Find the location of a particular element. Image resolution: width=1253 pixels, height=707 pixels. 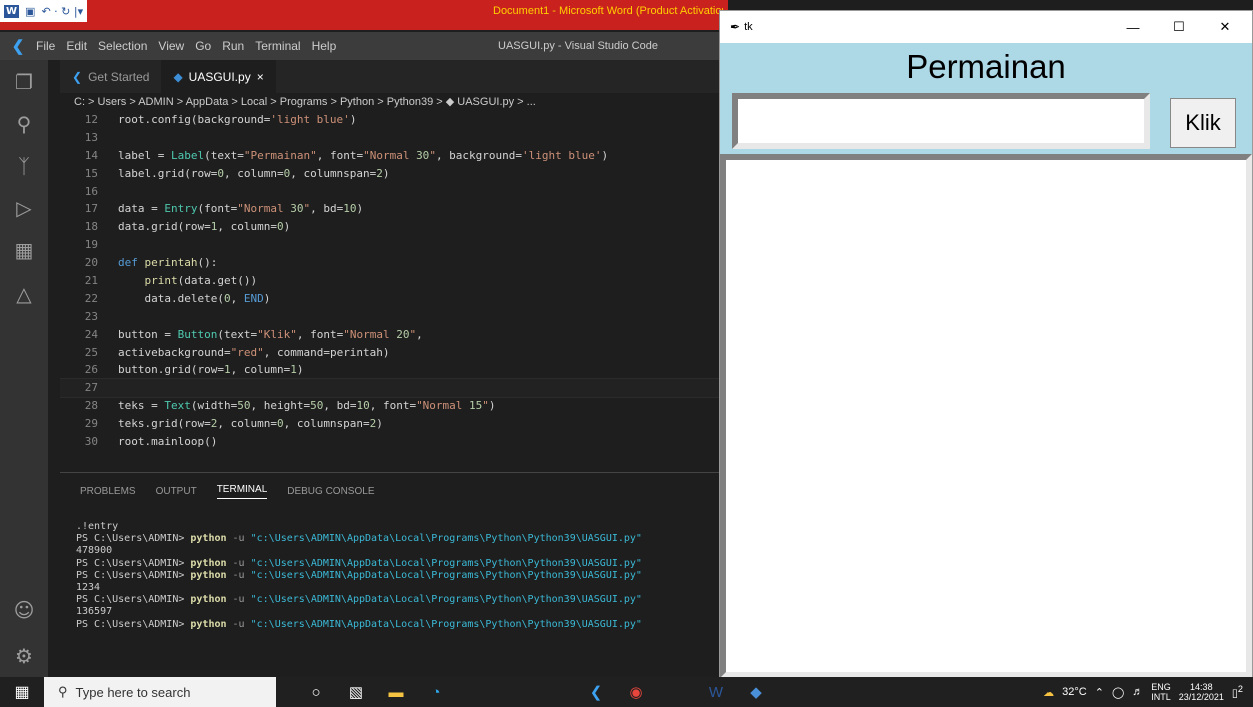

line-number: 23 is located at coordinates (91, 316).